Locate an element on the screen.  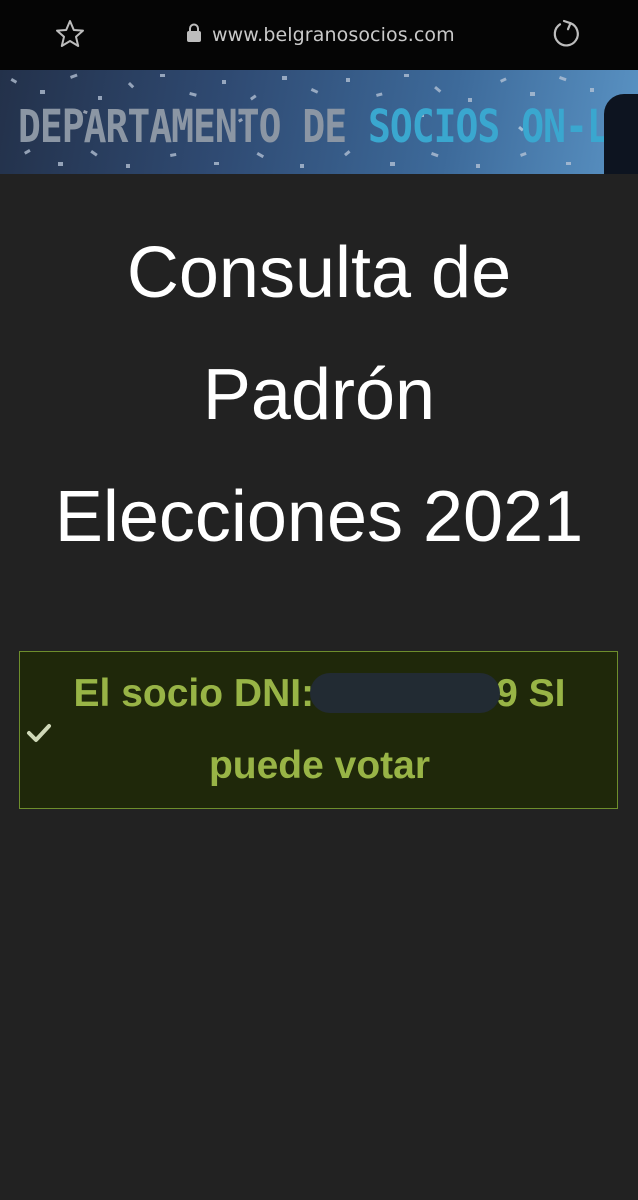
star-icon is located at coordinates (70, 34).